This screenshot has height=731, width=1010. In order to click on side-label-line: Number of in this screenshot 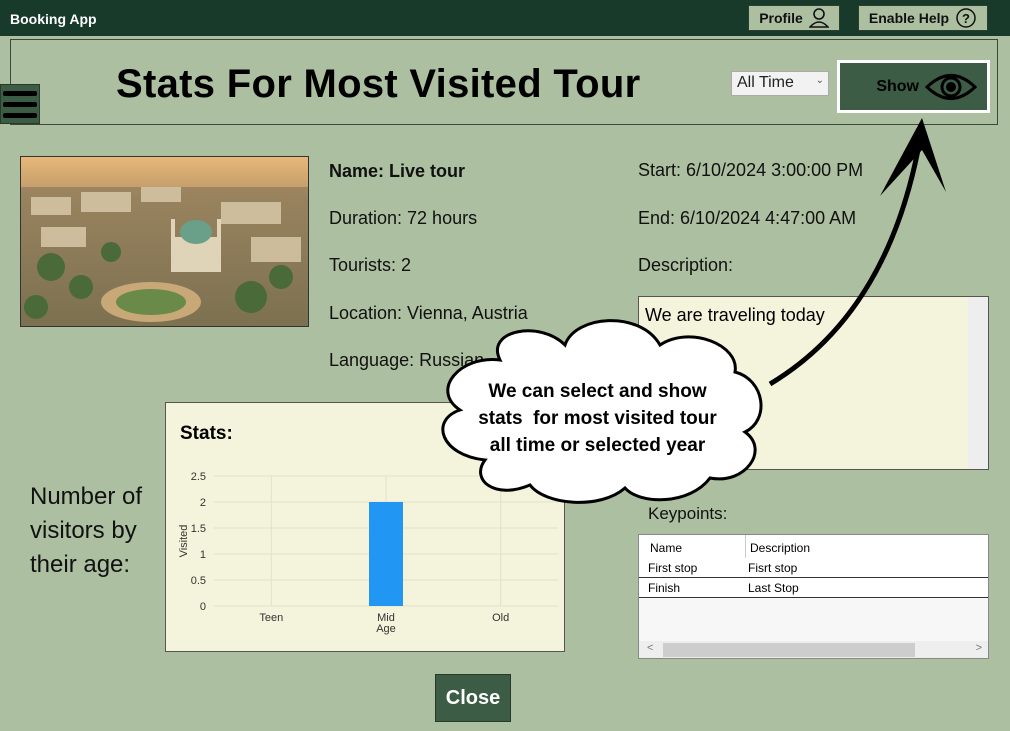, I will do `click(86, 496)`.